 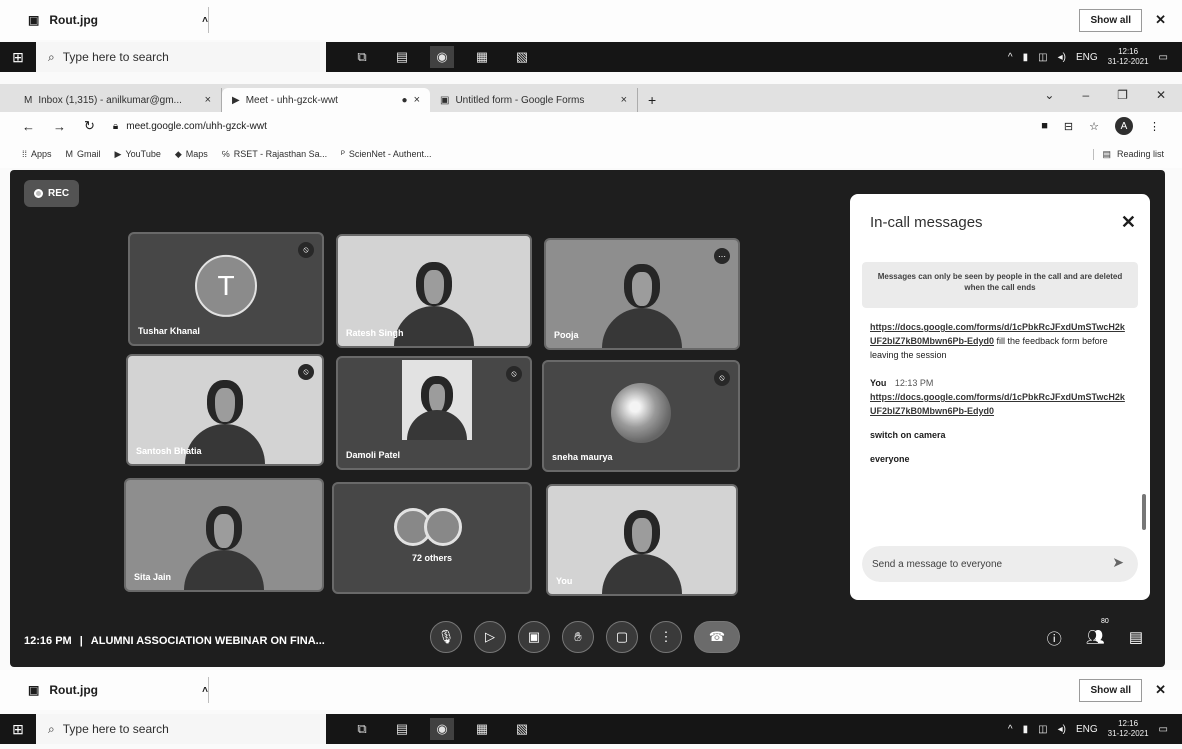 What do you see at coordinates (1137, 154) in the screenshot?
I see `reading-list-button: ▤ Reading list` at bounding box center [1137, 154].